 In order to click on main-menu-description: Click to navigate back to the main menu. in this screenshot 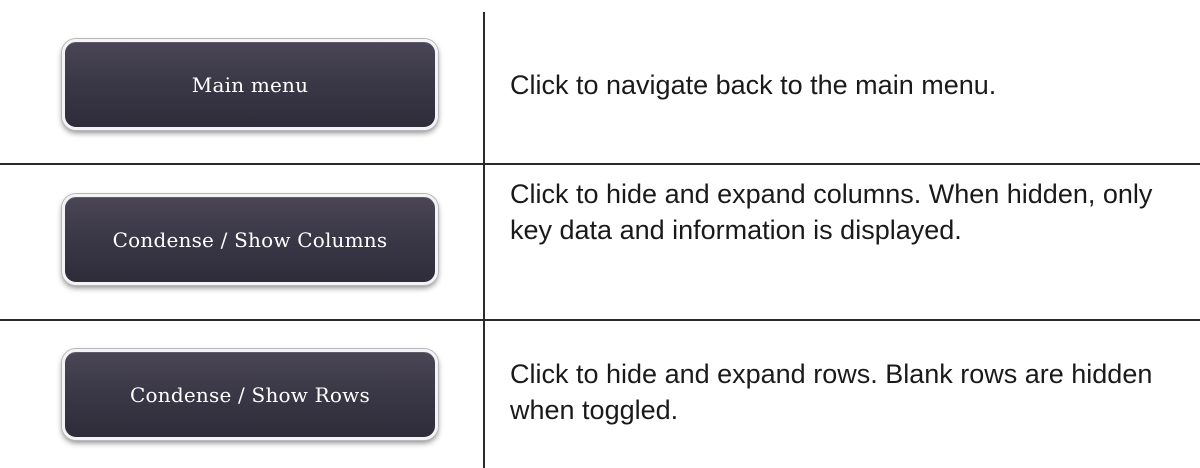, I will do `click(753, 85)`.